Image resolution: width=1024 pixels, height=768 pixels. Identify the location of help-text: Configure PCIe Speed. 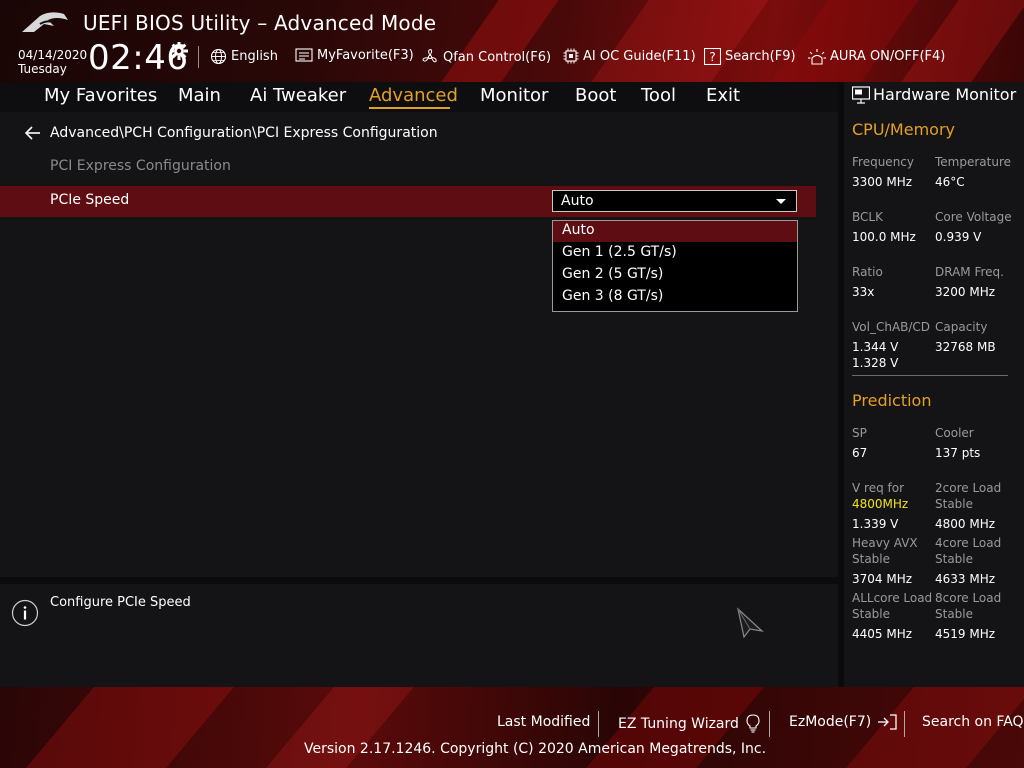
(120, 602).